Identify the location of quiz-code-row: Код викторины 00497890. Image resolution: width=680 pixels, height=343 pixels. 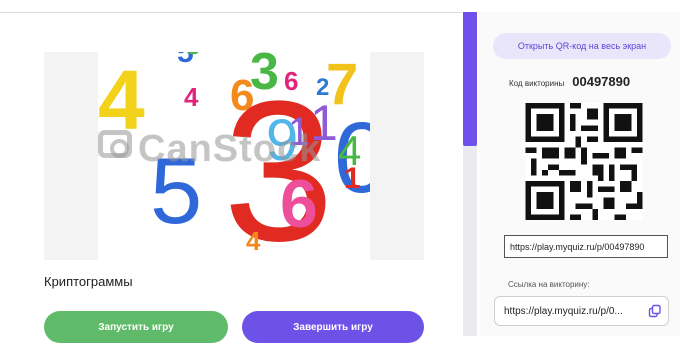
(589, 82).